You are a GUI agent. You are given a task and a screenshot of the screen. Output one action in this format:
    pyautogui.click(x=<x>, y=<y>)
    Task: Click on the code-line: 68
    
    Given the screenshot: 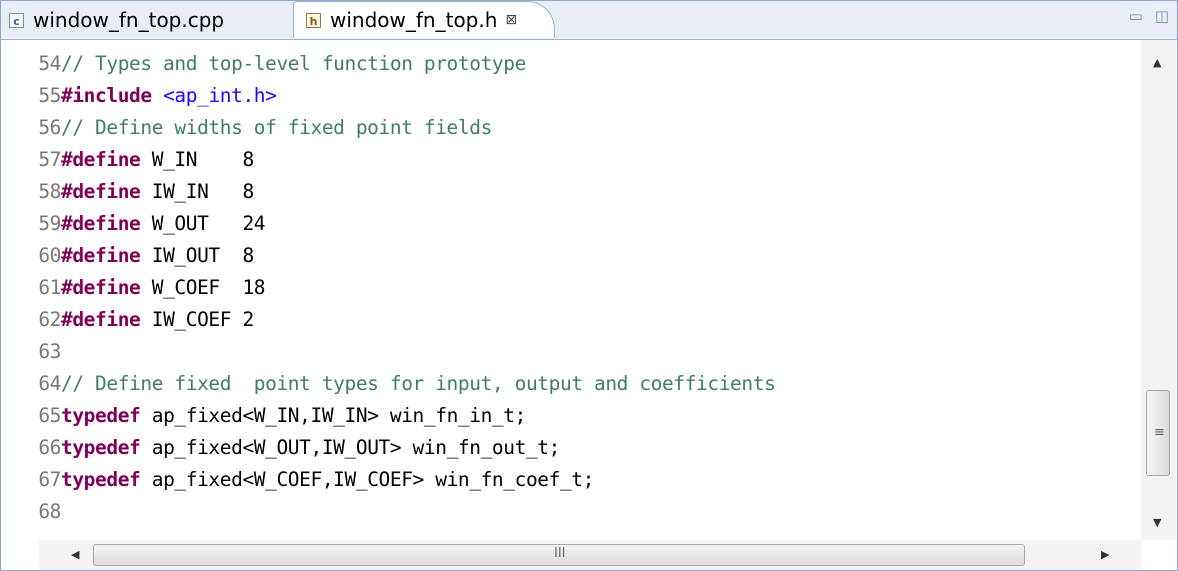 What is the action you would take?
    pyautogui.click(x=31, y=512)
    